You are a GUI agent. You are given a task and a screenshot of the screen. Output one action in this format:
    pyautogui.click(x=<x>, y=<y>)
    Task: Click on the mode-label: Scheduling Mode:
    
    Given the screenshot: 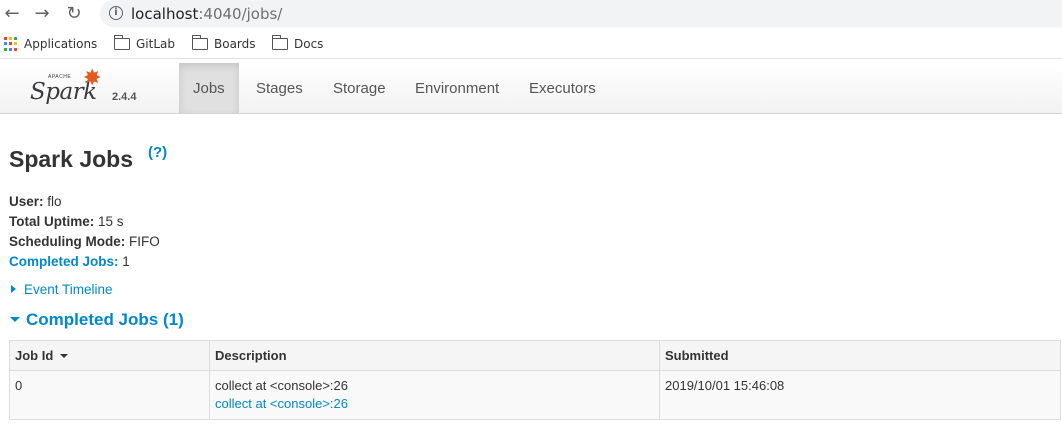 What is the action you would take?
    pyautogui.click(x=67, y=241)
    